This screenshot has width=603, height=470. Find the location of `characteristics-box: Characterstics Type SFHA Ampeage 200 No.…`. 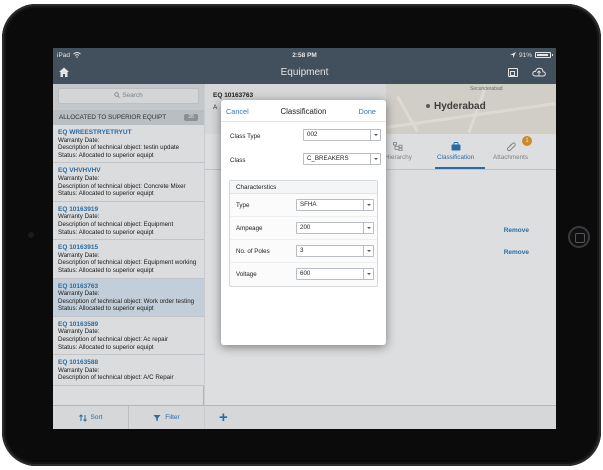

characteristics-box: Characterstics Type SFHA Ampeage 200 No.… is located at coordinates (303, 233).